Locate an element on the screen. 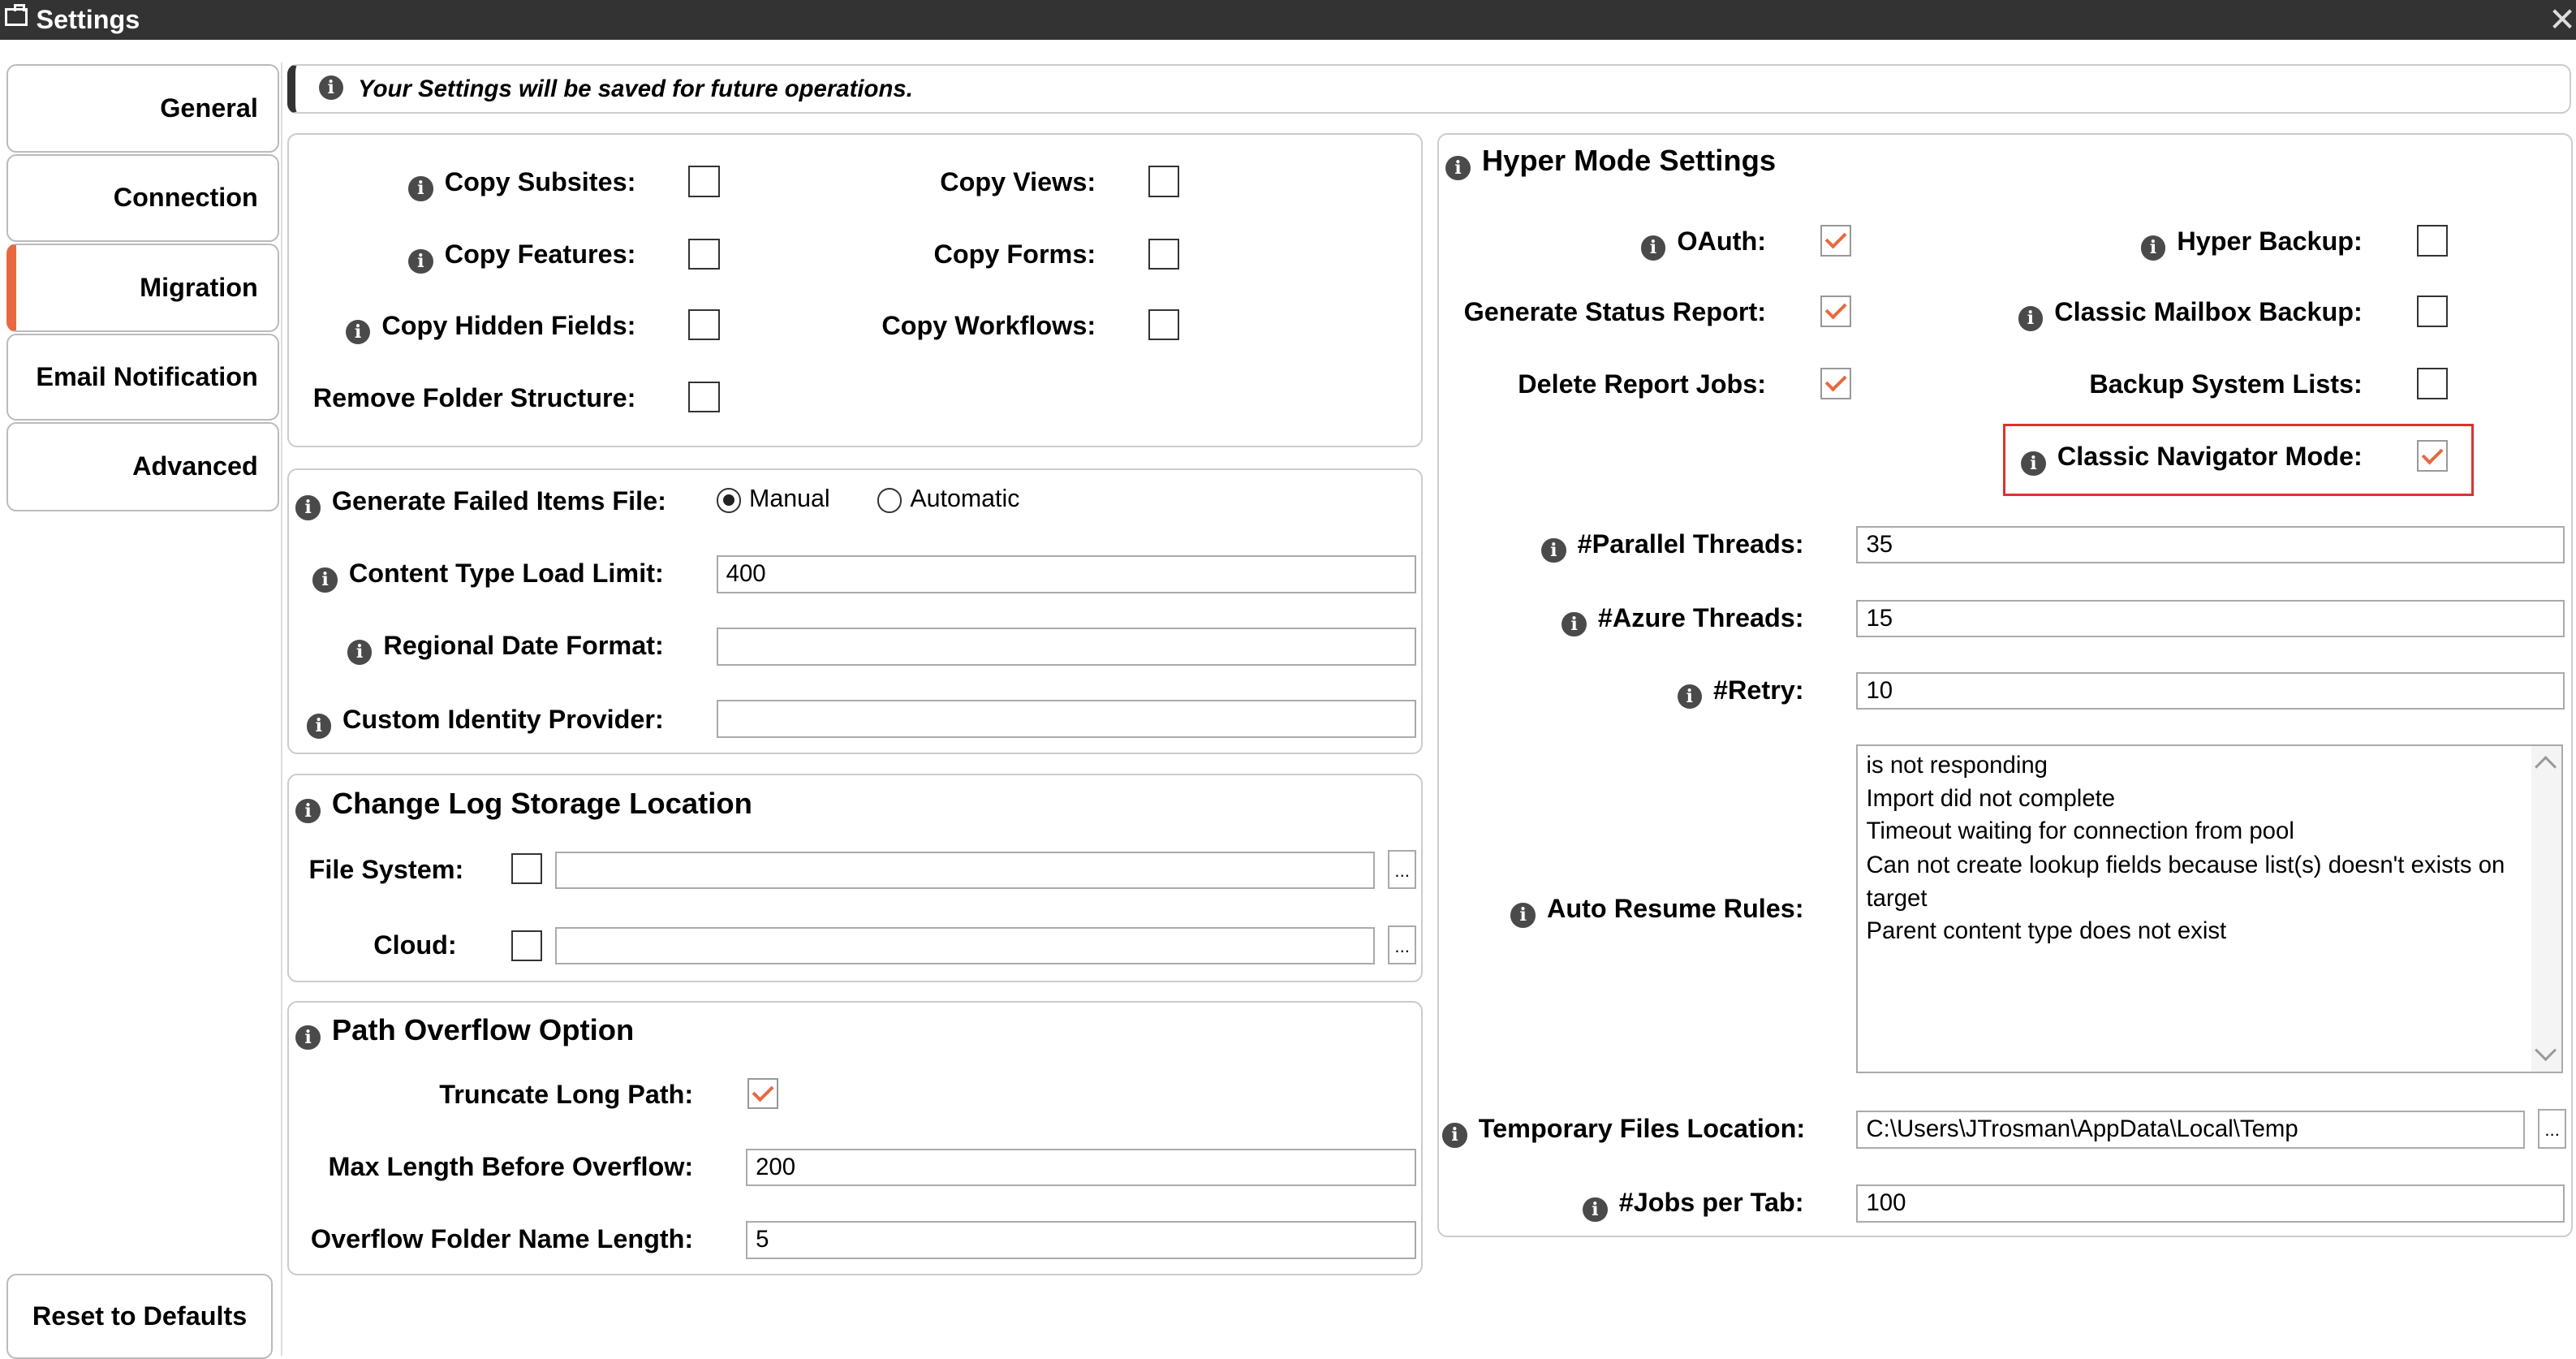 The width and height of the screenshot is (2576, 1359). copy-forms-checkbox is located at coordinates (1164, 254).